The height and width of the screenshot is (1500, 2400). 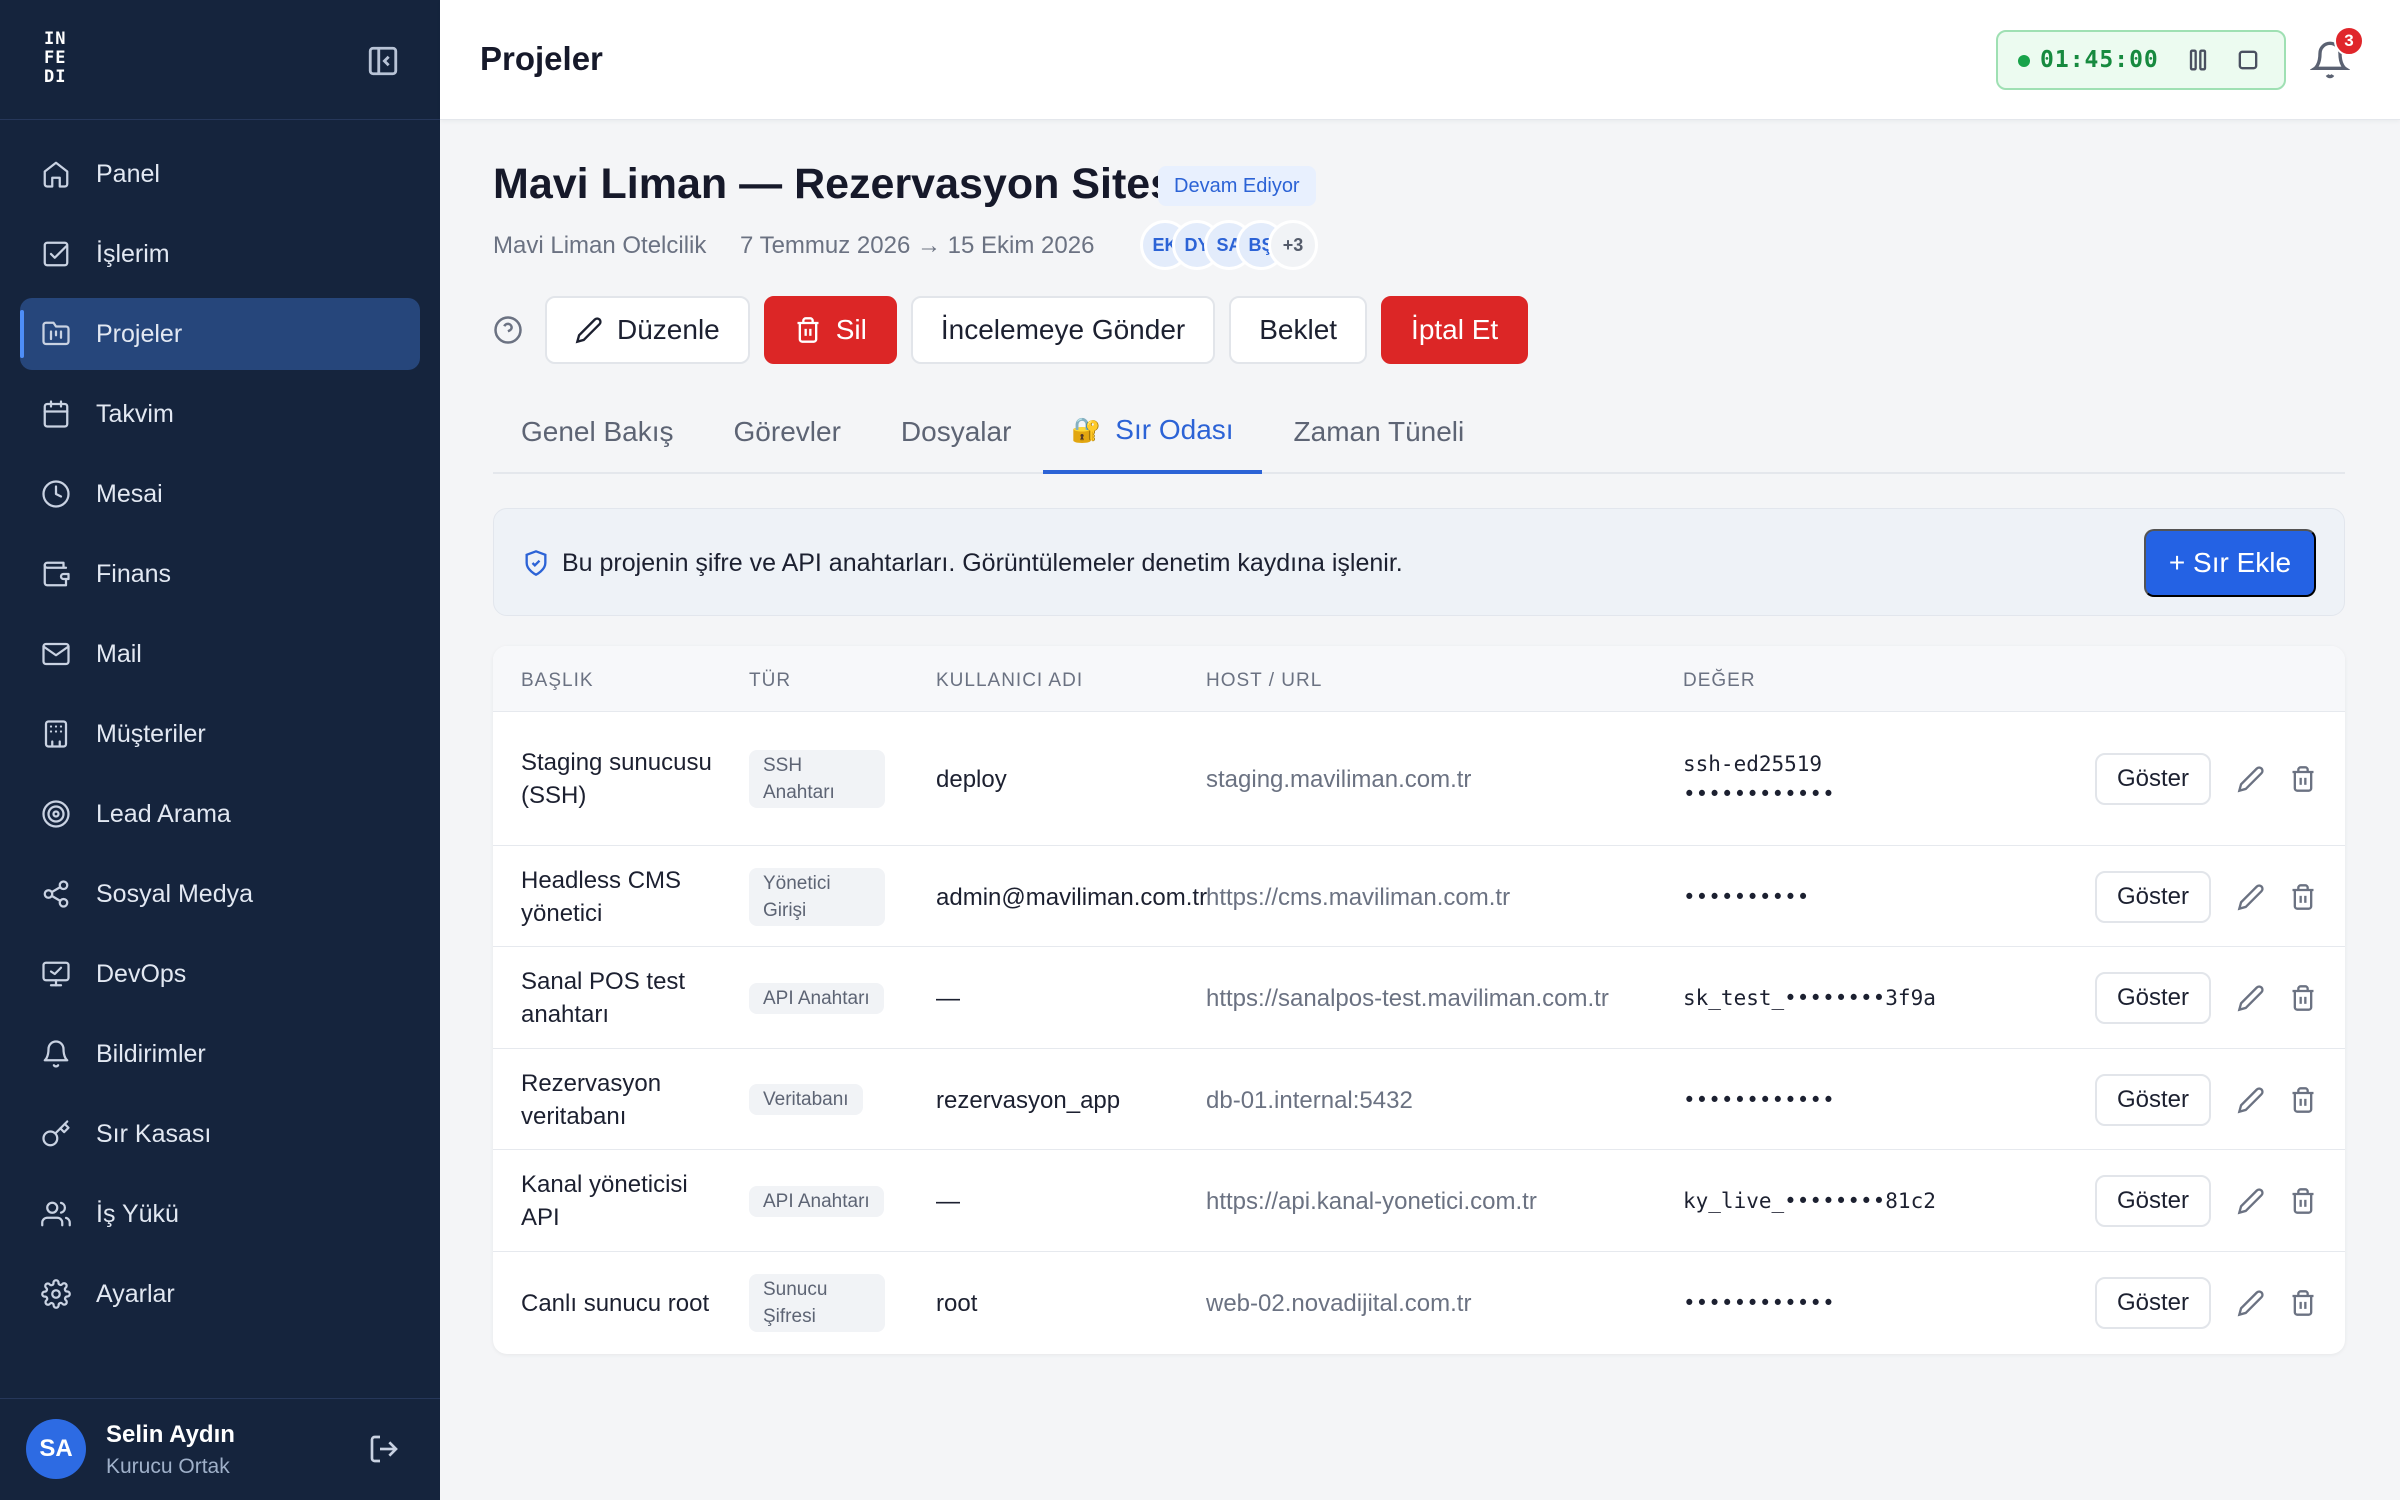 I want to click on column-header-value: DEĞER, so click(x=1719, y=681).